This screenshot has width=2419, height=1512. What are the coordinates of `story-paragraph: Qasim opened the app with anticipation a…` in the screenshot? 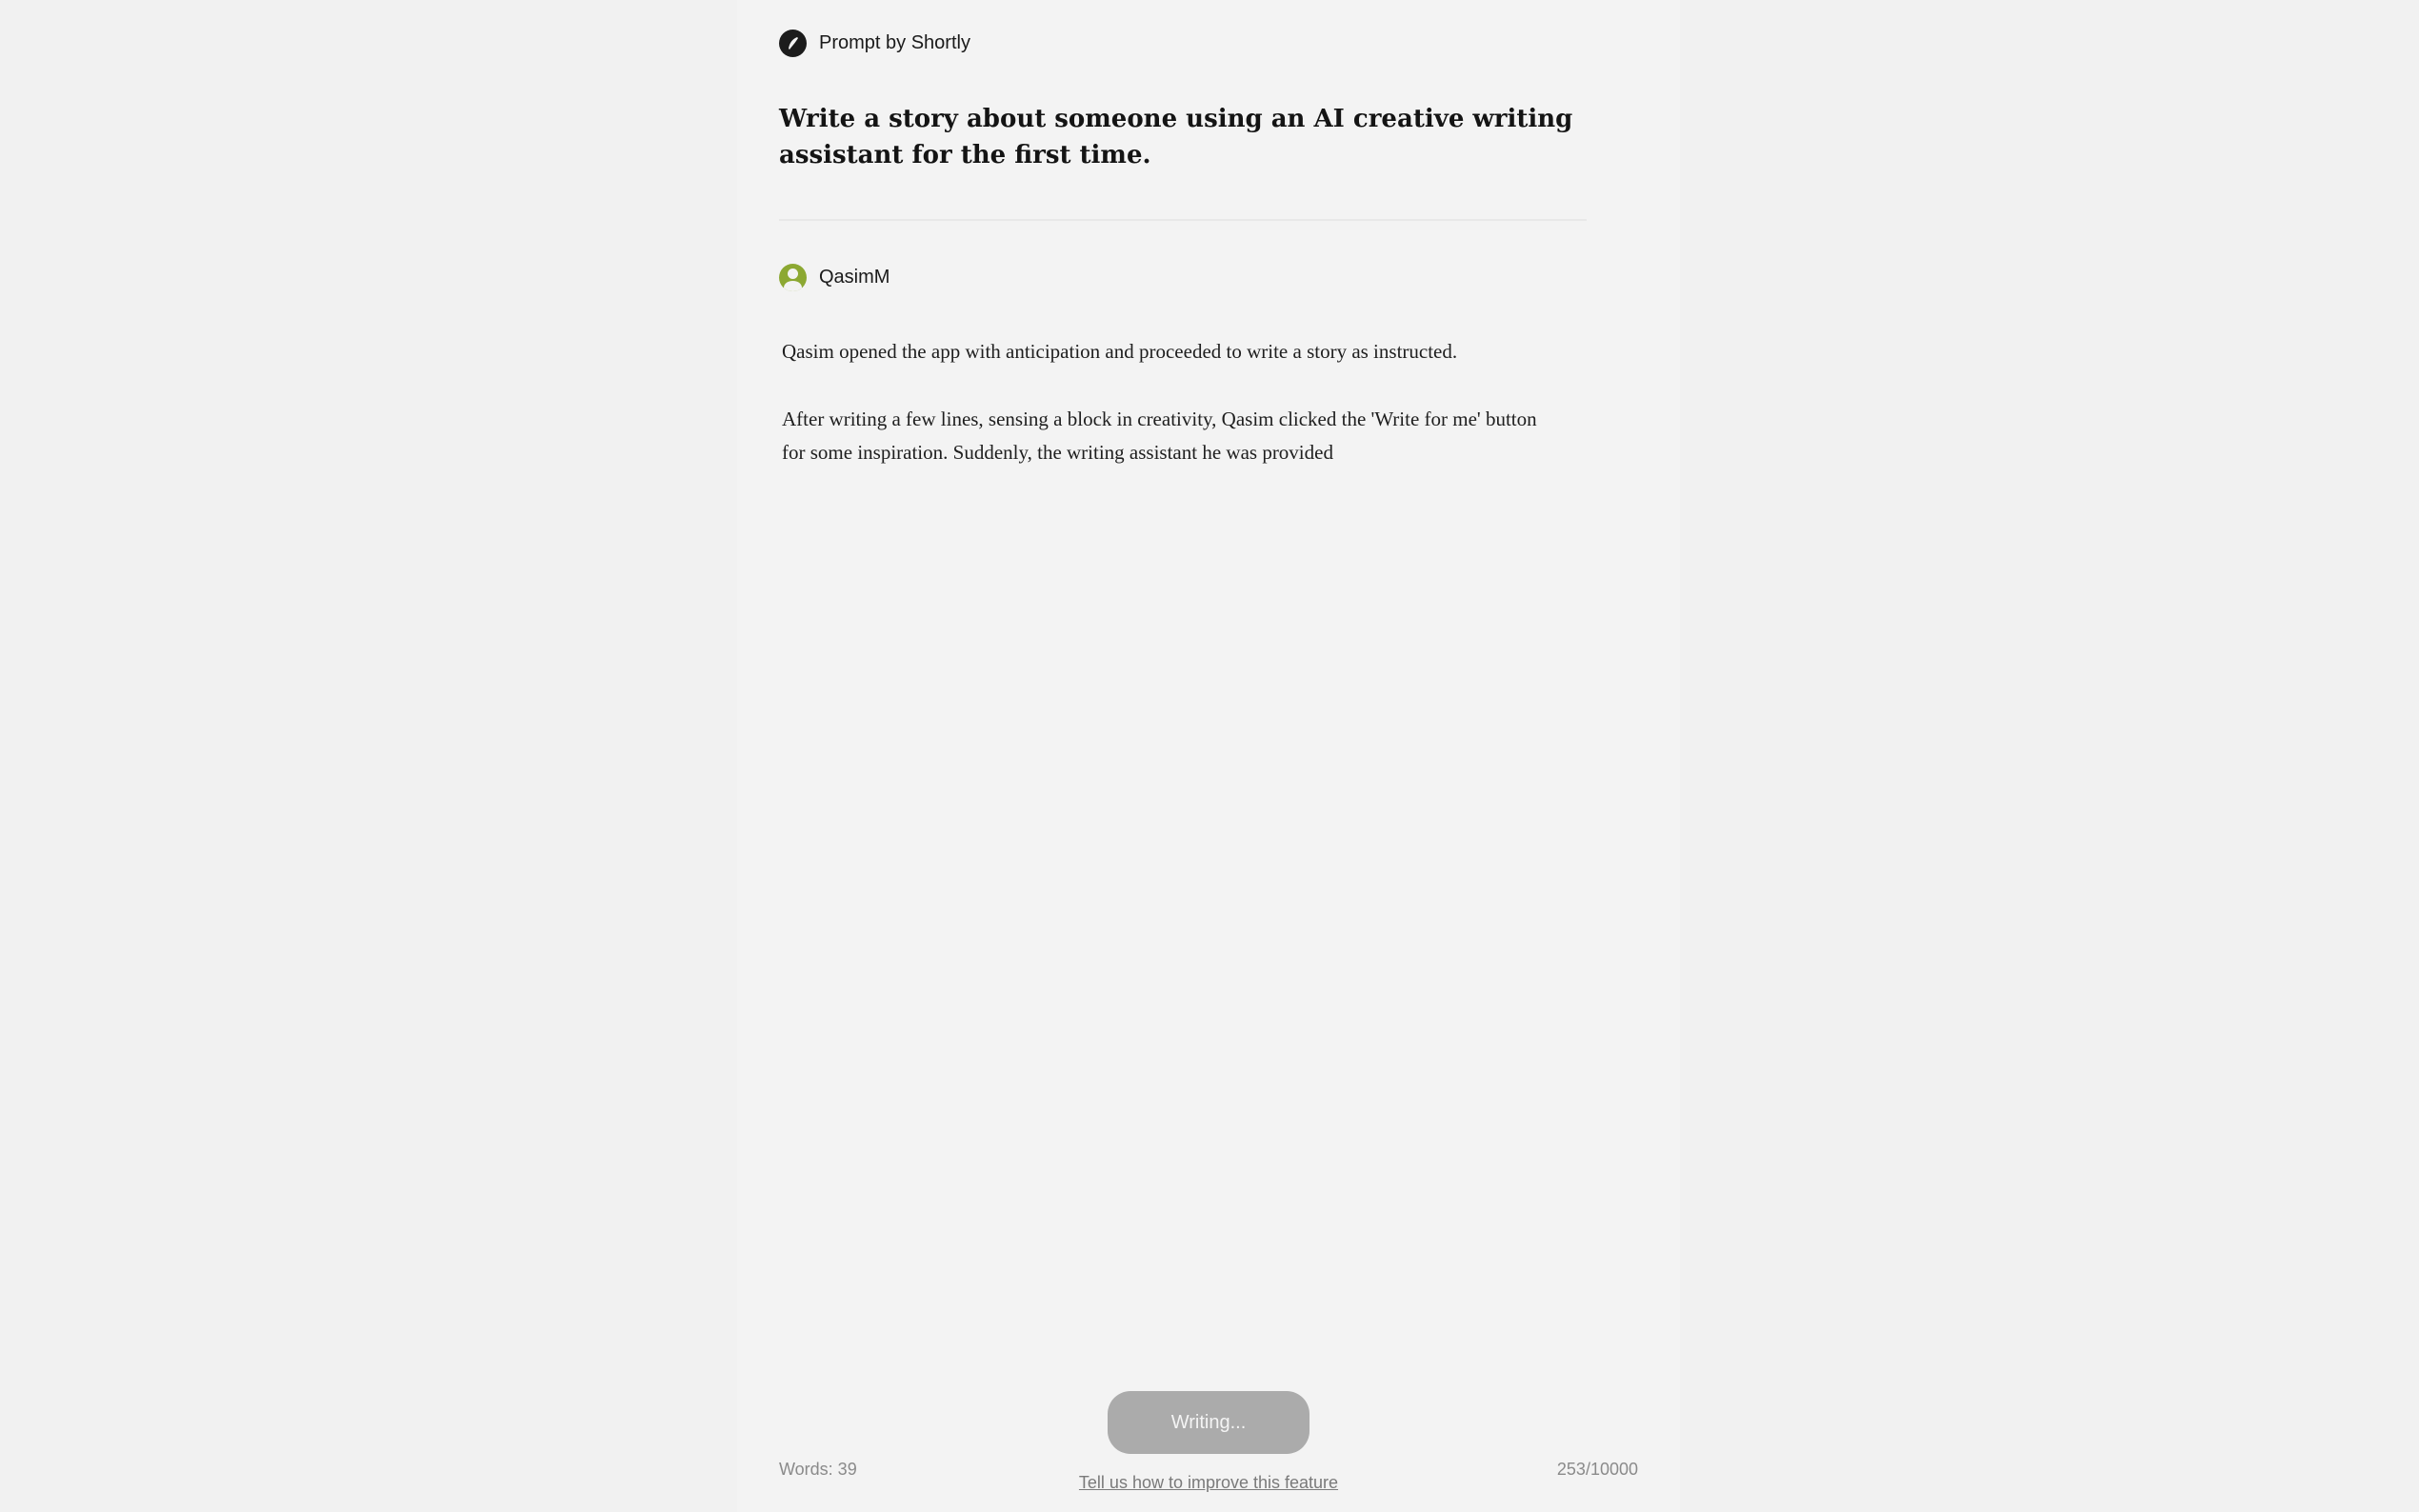 It's located at (1172, 351).